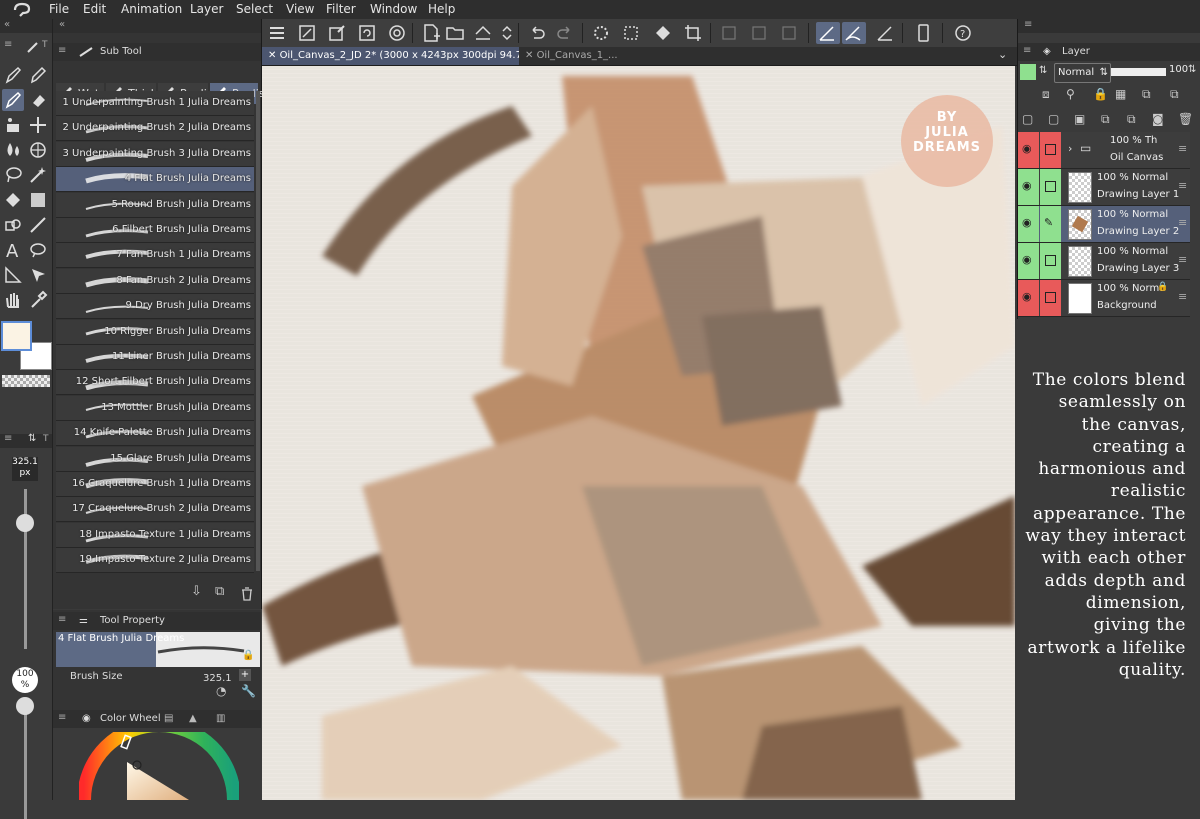 The height and width of the screenshot is (819, 1200). What do you see at coordinates (923, 33) in the screenshot?
I see `smartphone-icon` at bounding box center [923, 33].